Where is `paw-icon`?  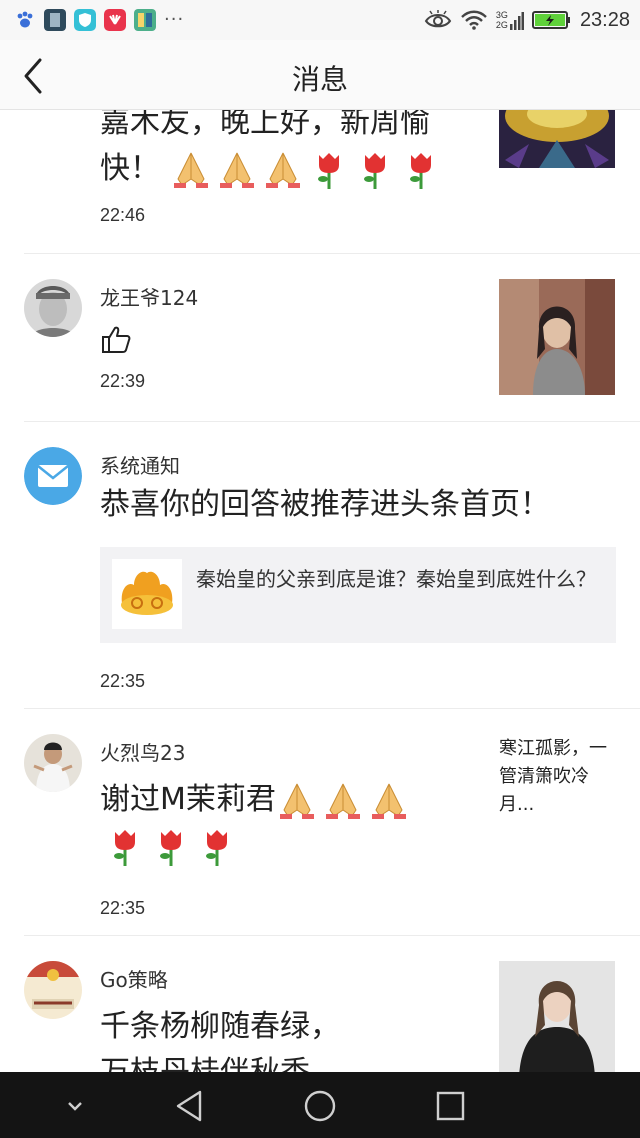 paw-icon is located at coordinates (25, 19).